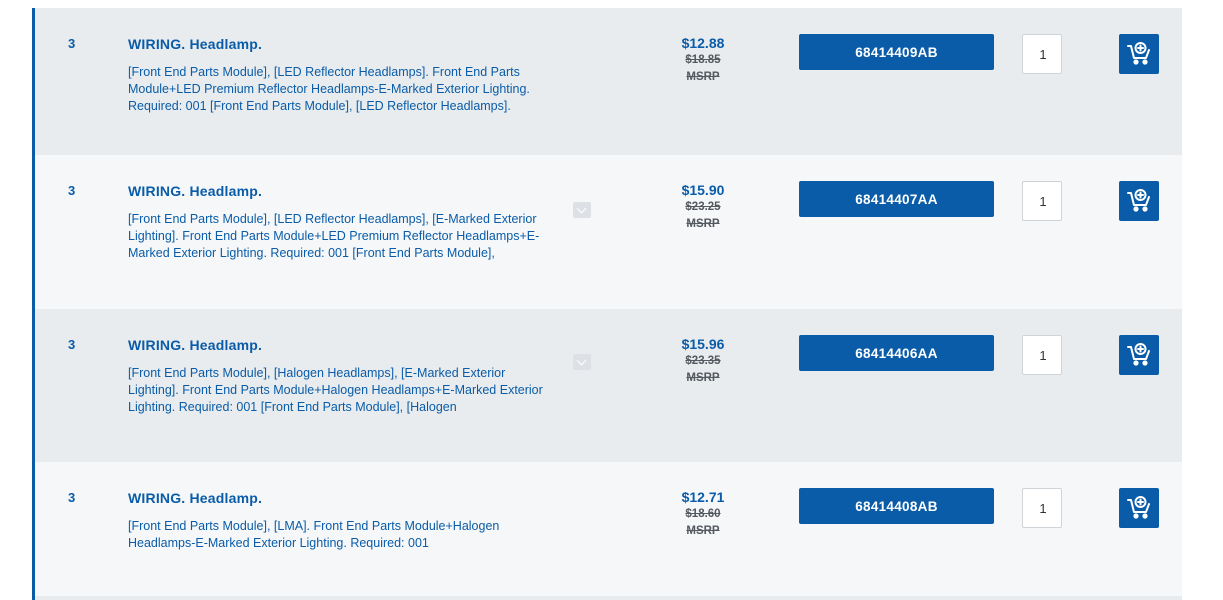 This screenshot has height=600, width=1223. I want to click on part-number-button: 68414407AA, so click(896, 199).